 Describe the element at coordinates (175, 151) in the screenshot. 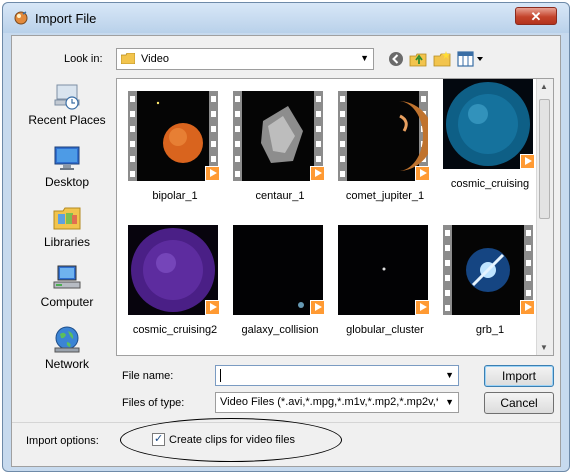

I see `file-item-bipolar-1: bipolar_1` at that location.